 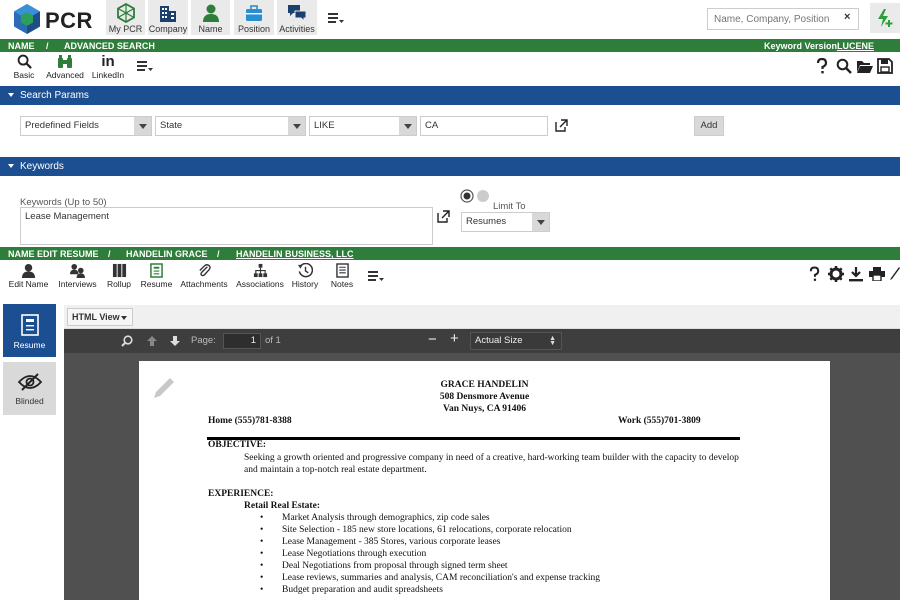 I want to click on edit-name-button: Edit Name, so click(x=28, y=276).